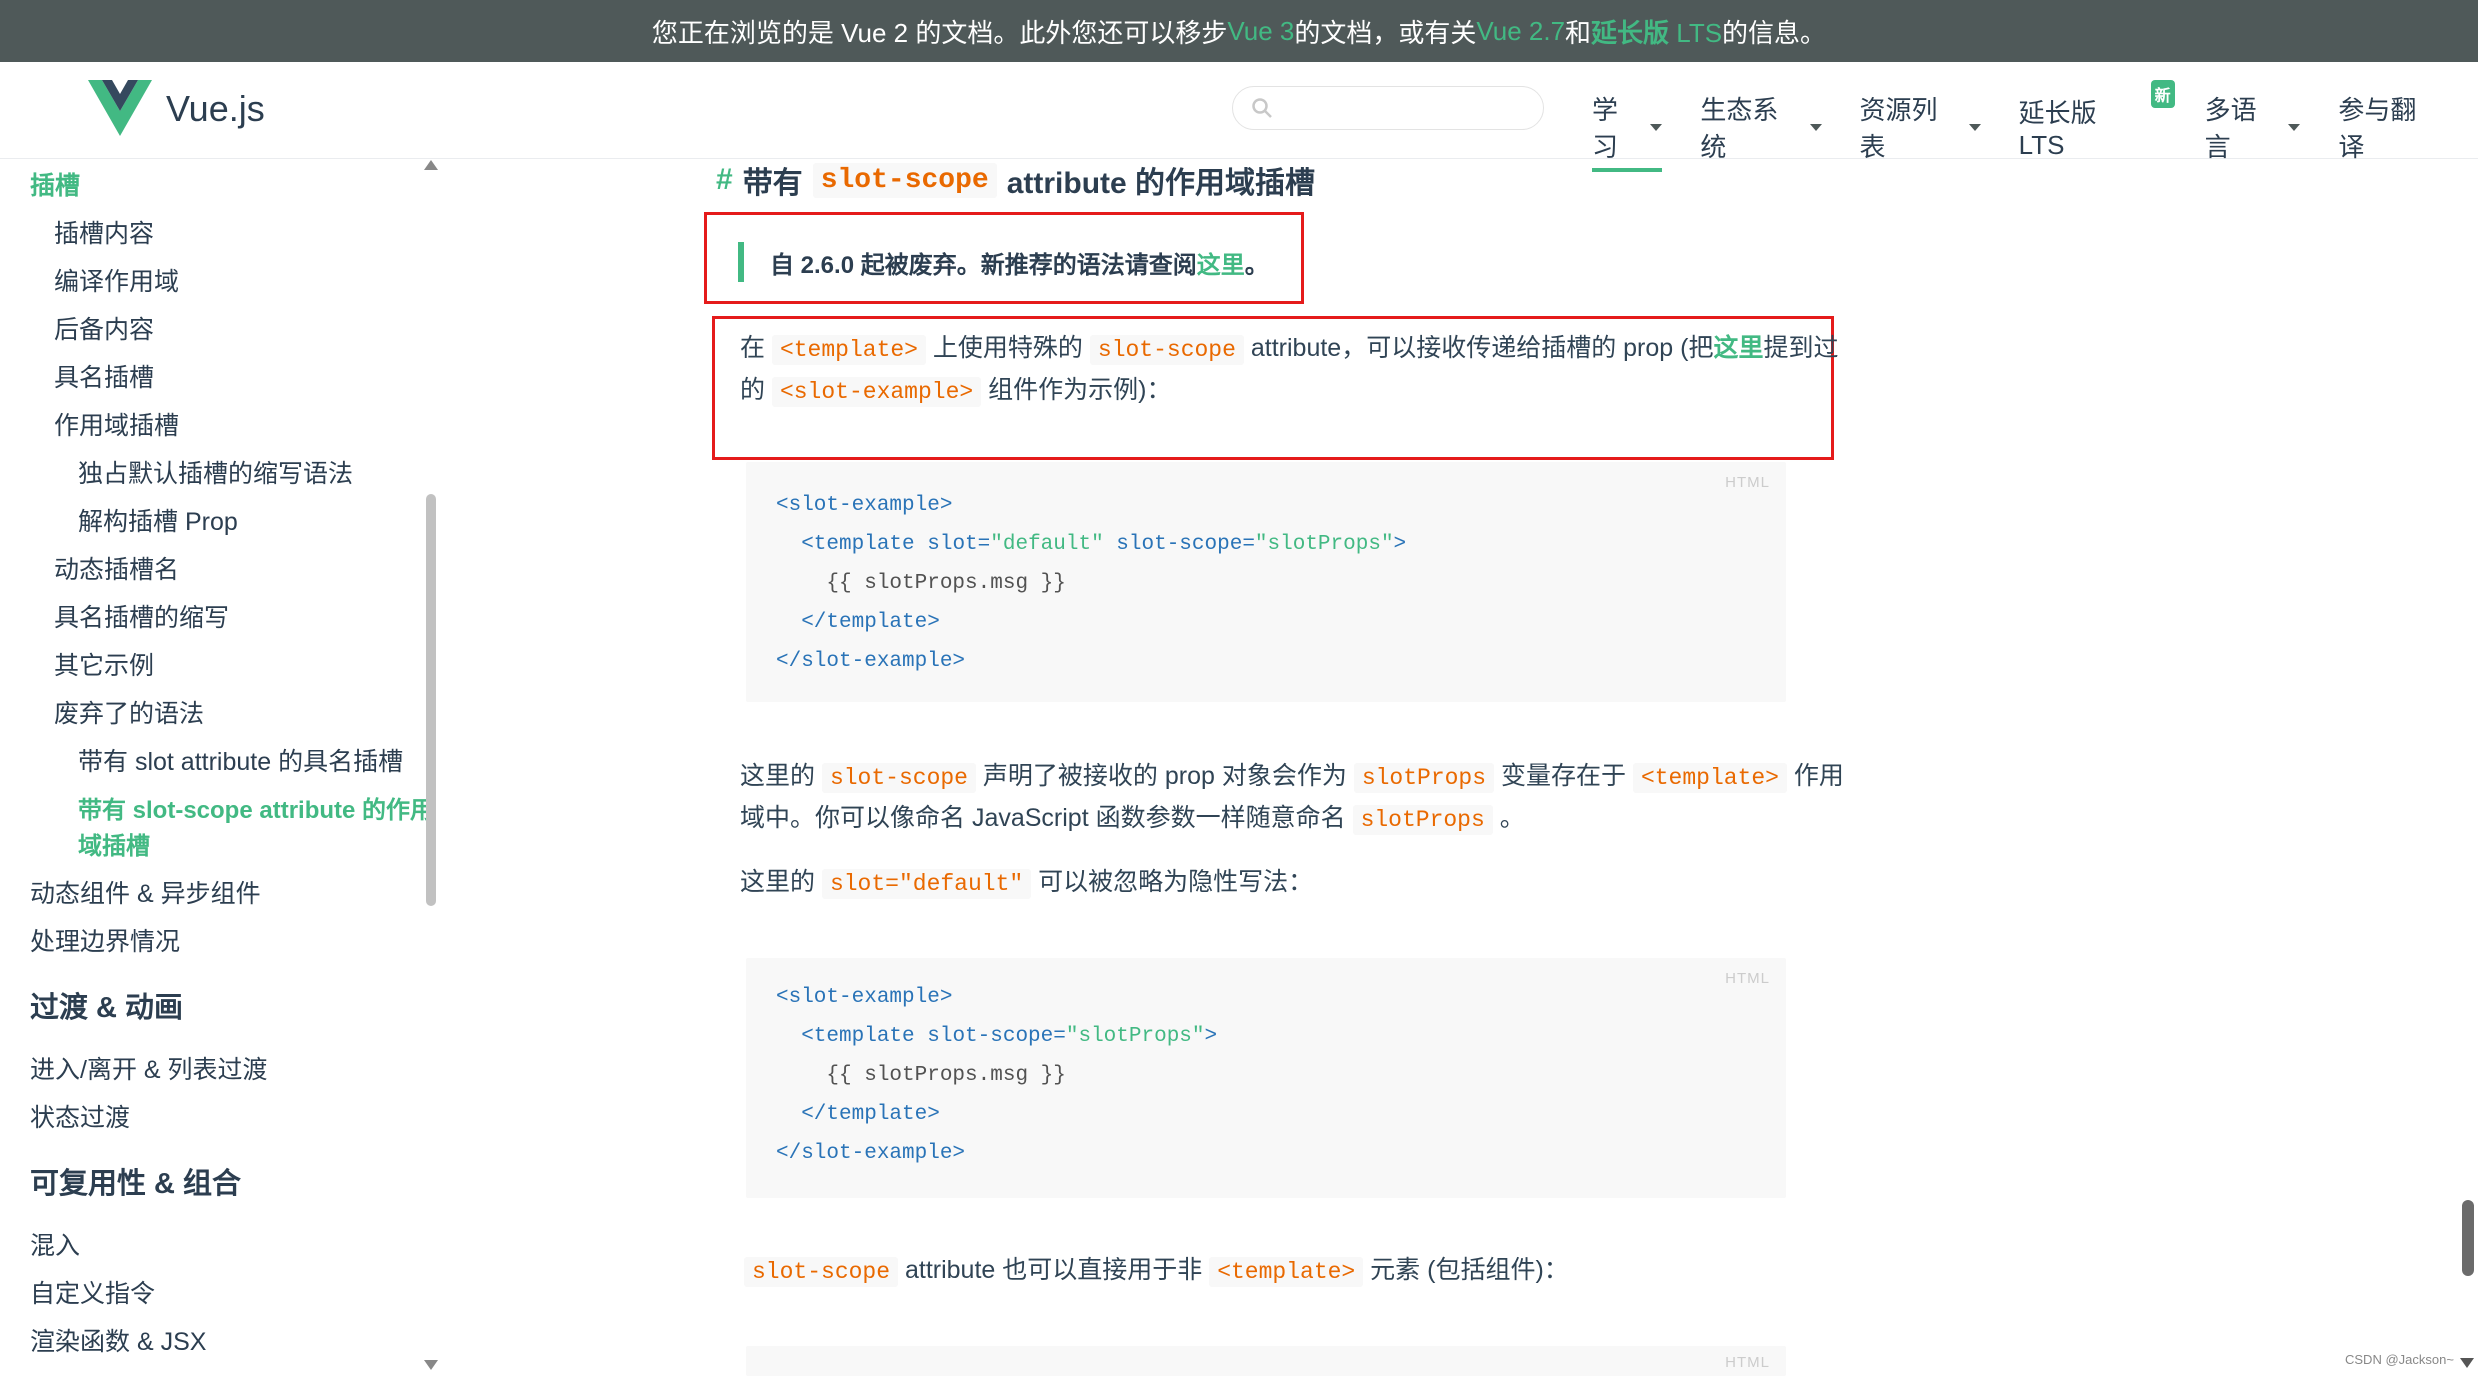 Image resolution: width=2478 pixels, height=1376 pixels. What do you see at coordinates (1520, 31) in the screenshot?
I see `banner-link-vue27: Vue 2.7` at bounding box center [1520, 31].